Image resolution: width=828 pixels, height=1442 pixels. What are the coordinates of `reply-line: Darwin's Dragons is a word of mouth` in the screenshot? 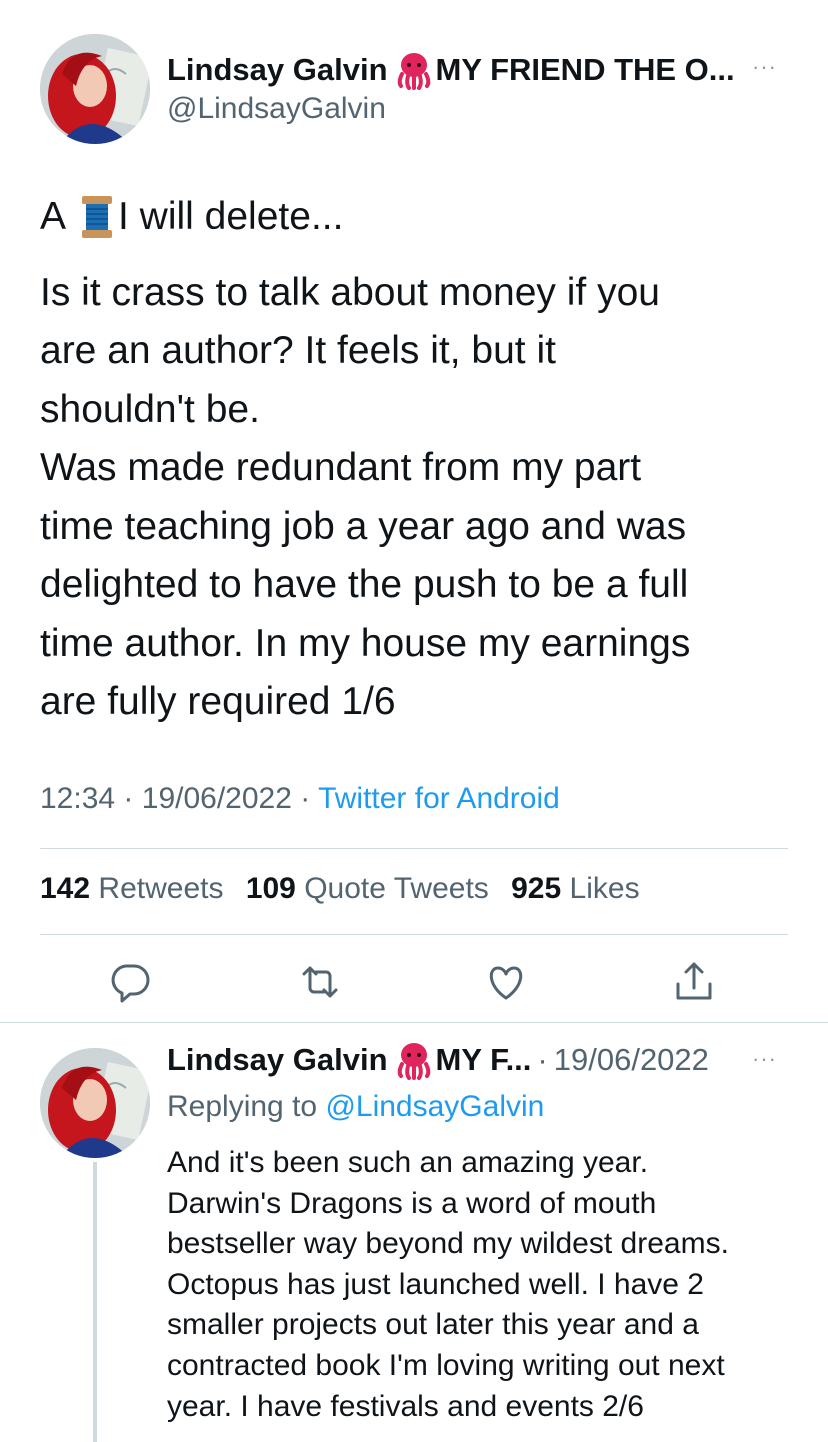 It's located at (412, 1203).